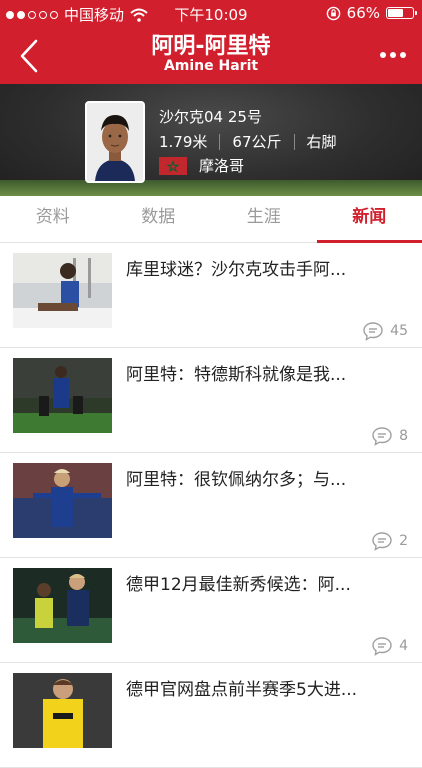 Image resolution: width=422 pixels, height=768 pixels. Describe the element at coordinates (221, 165) in the screenshot. I see `player-nationality: 摩洛哥` at that location.